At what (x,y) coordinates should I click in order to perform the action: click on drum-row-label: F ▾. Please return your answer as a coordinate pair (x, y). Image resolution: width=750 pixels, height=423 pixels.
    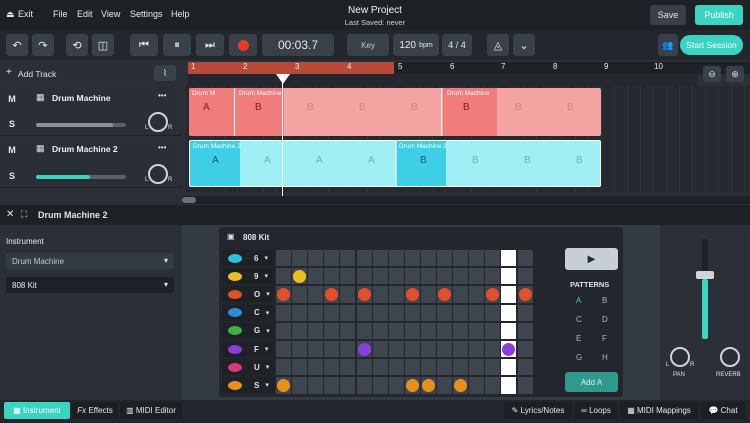
    Looking at the image, I should click on (248, 349).